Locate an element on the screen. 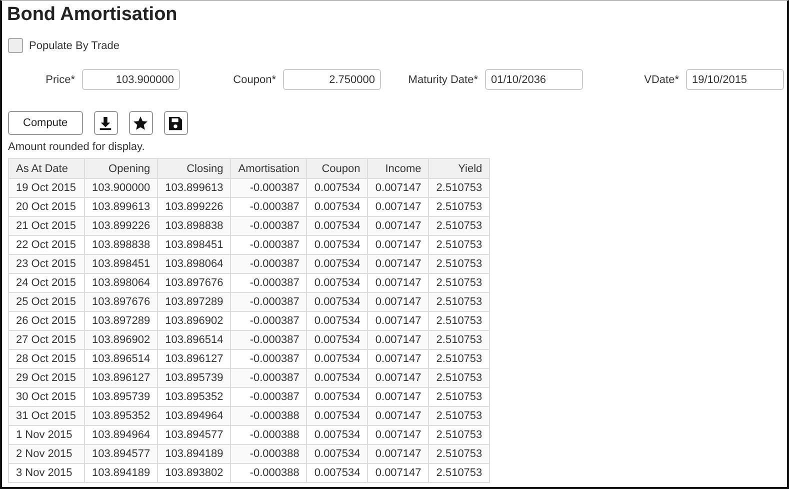  column-header: Closing is located at coordinates (194, 168).